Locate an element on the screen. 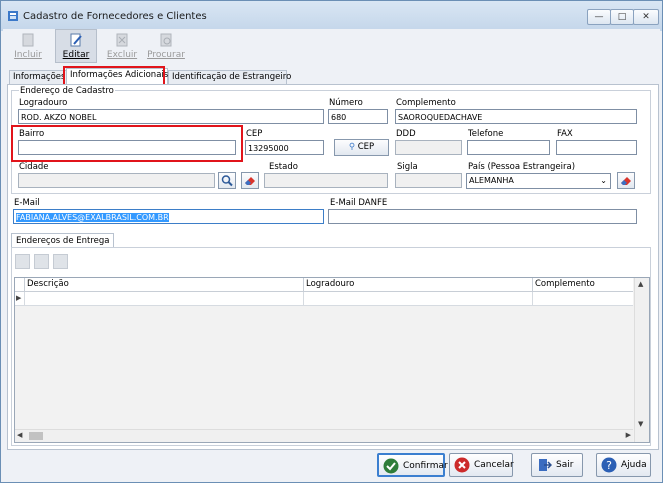 The height and width of the screenshot is (483, 663). tab-informacoes: Informações is located at coordinates (38, 77).